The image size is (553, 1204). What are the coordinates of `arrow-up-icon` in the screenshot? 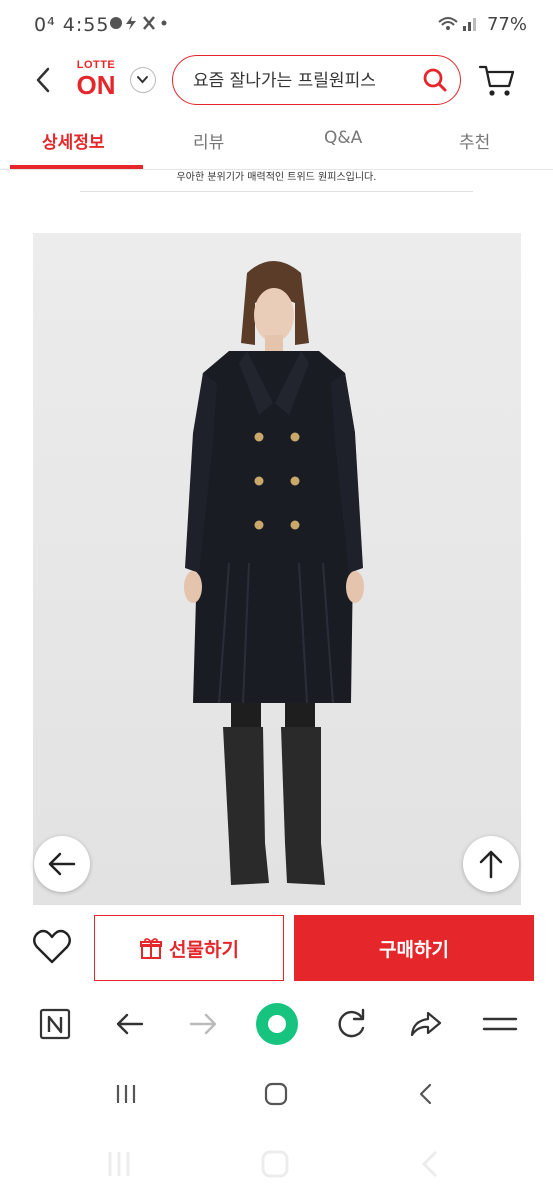 It's located at (491, 864).